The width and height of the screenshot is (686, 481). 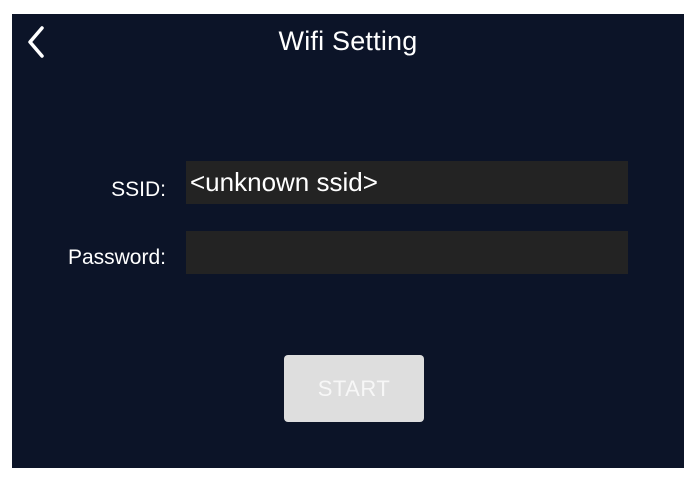 What do you see at coordinates (138, 189) in the screenshot?
I see `ssid-label: SSID:` at bounding box center [138, 189].